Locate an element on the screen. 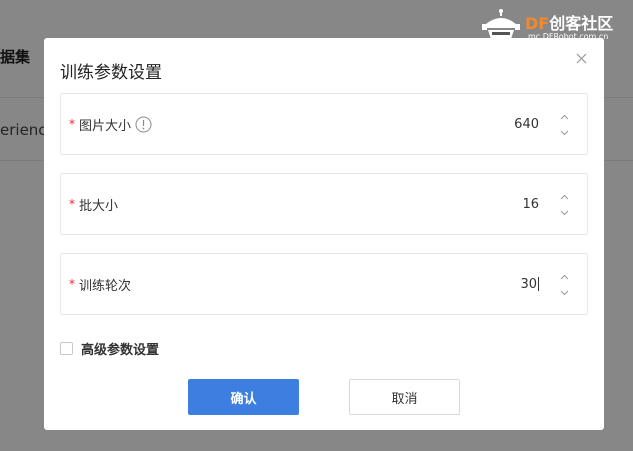 This screenshot has width=633, height=451. image-size-stepper is located at coordinates (564, 125).